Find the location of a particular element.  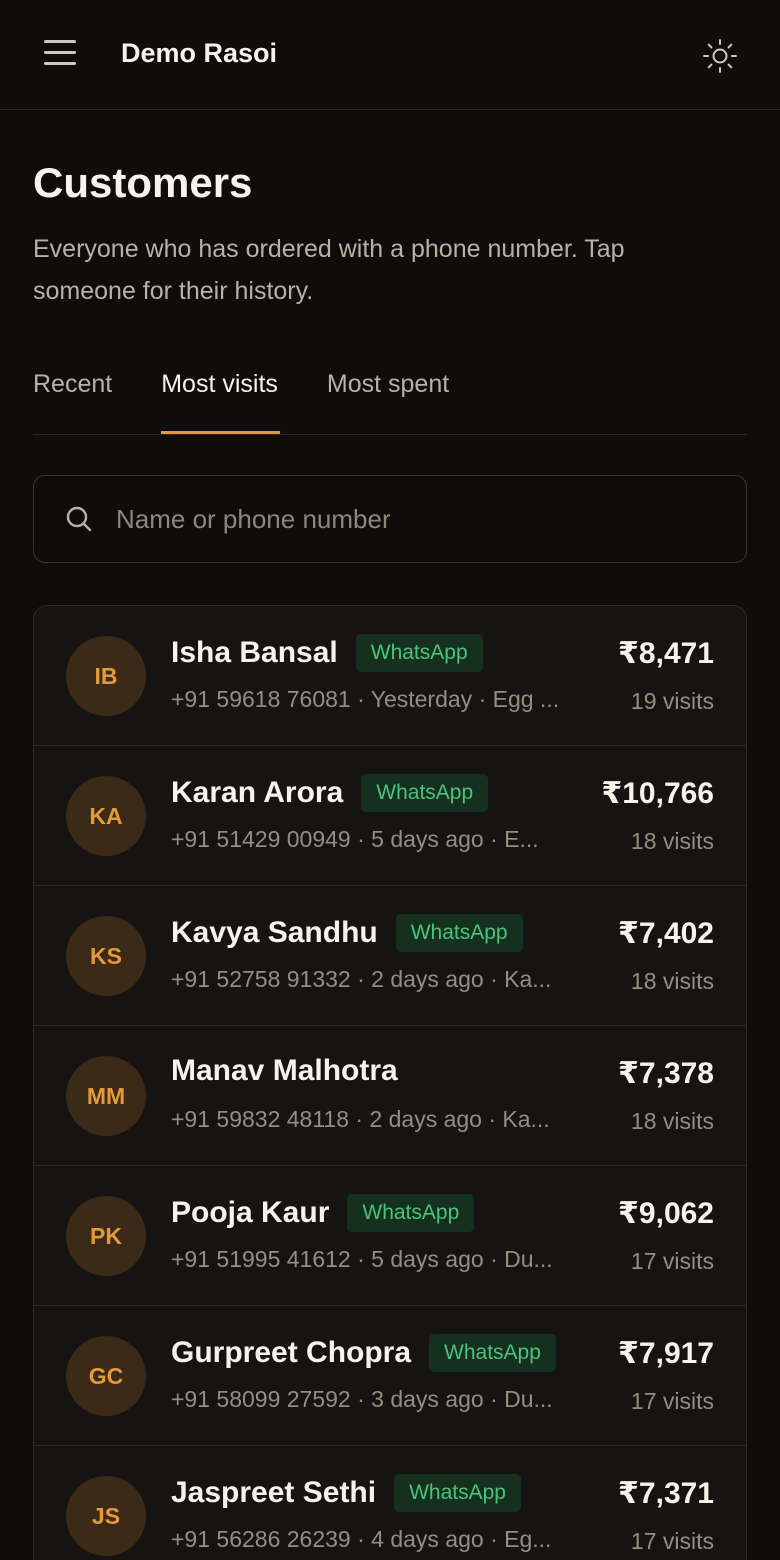

hamburger-menu-icon is located at coordinates (60, 56).